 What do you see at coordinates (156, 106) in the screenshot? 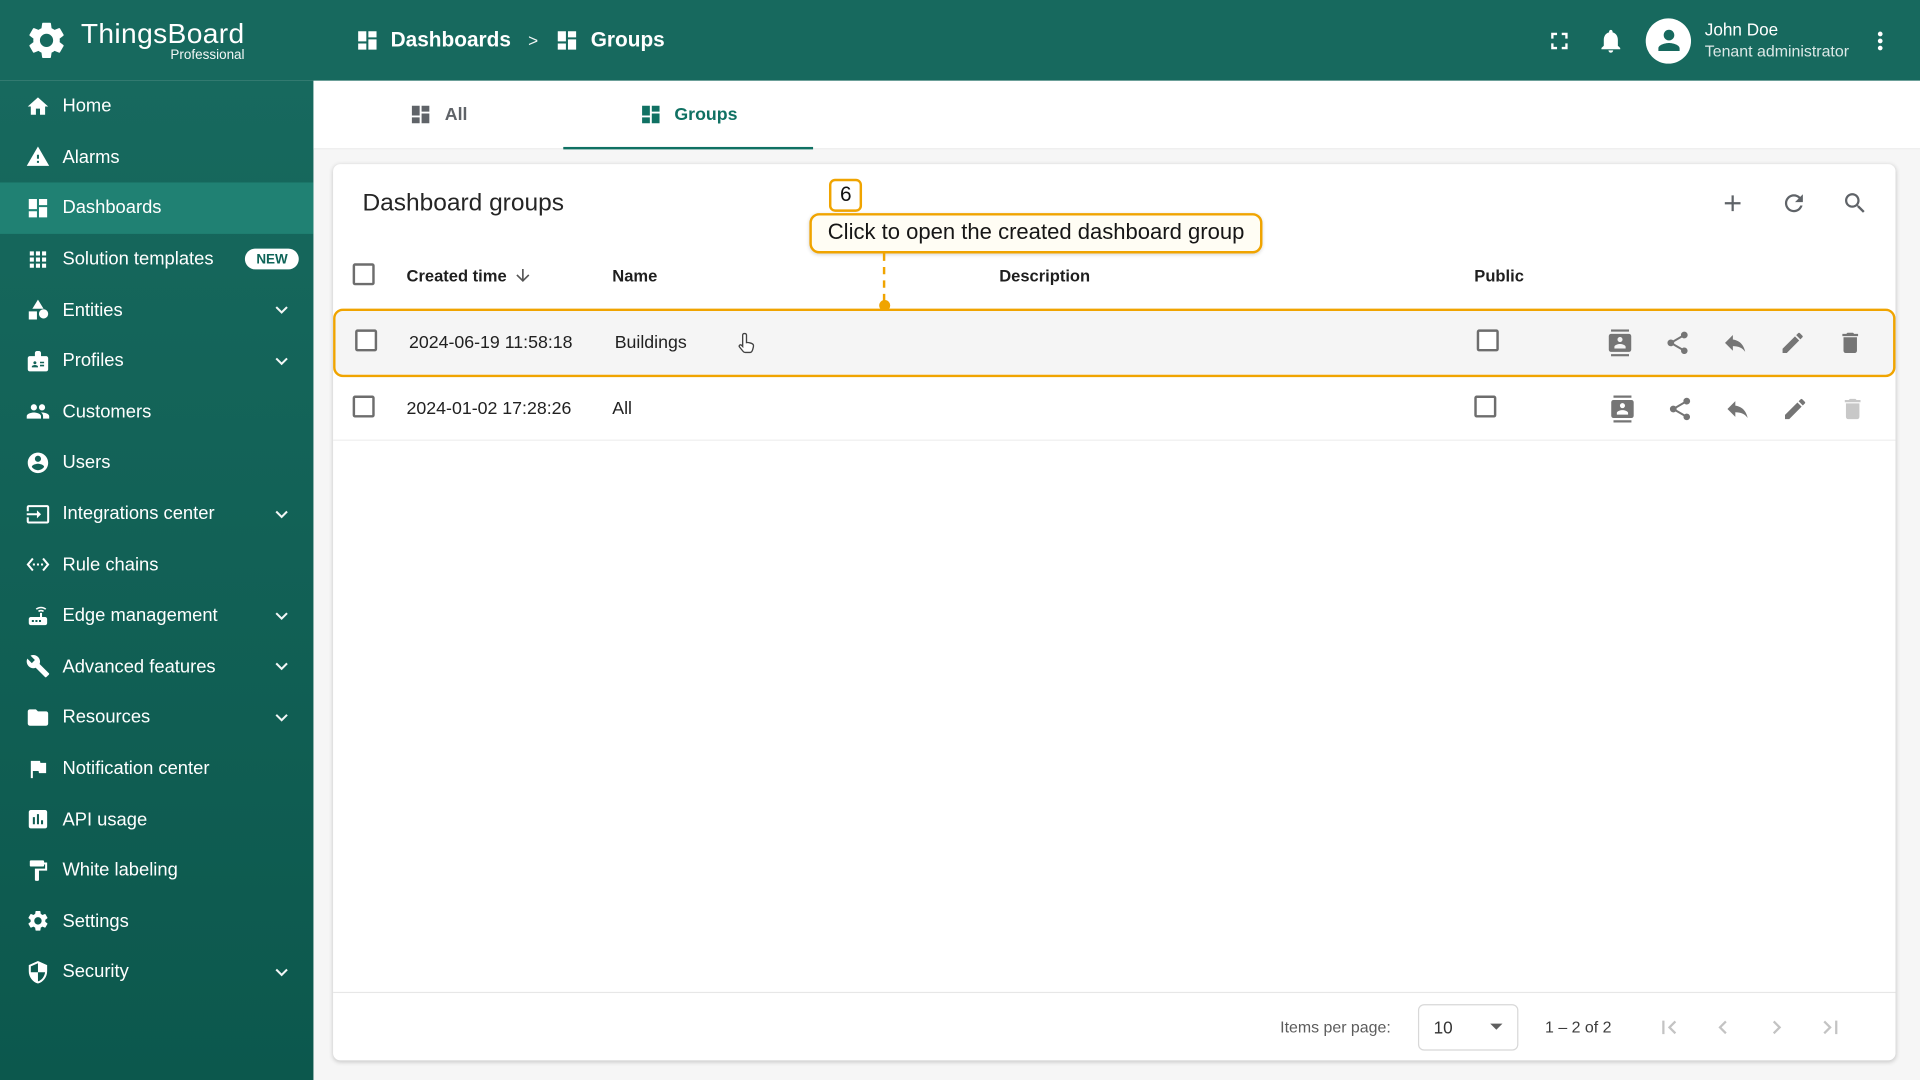
I see `sidebar-item-home: Home` at bounding box center [156, 106].